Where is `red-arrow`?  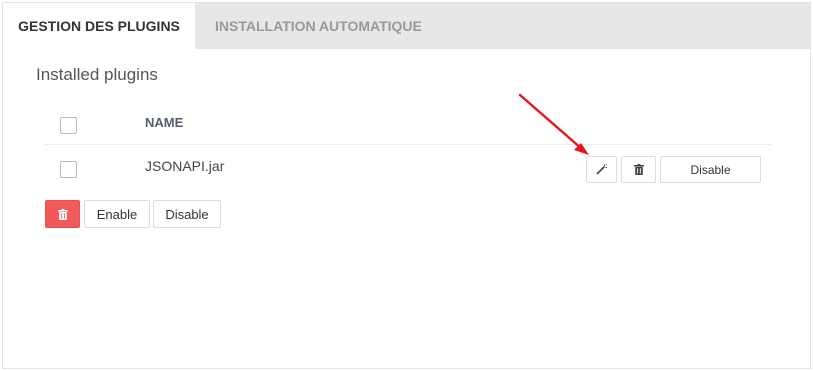
red-arrow is located at coordinates (553, 124).